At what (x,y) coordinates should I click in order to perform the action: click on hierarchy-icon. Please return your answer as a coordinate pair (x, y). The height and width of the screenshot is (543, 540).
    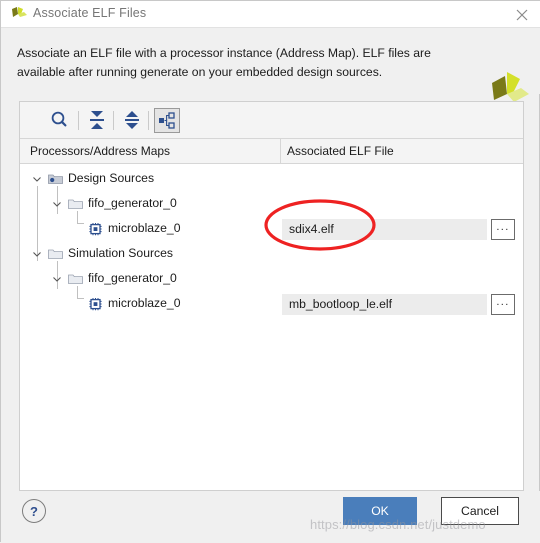
    Looking at the image, I should click on (167, 120).